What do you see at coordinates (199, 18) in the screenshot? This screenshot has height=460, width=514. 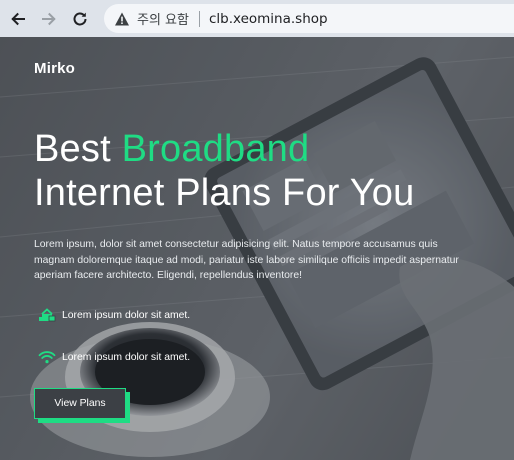 I see `url-separator` at bounding box center [199, 18].